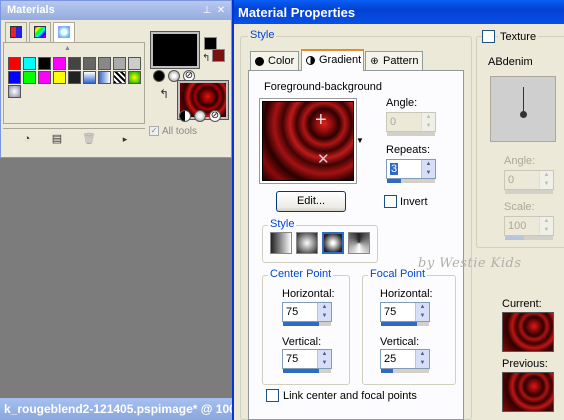 This screenshot has width=564, height=420. I want to click on more-options-icon: ▸, so click(125, 139).